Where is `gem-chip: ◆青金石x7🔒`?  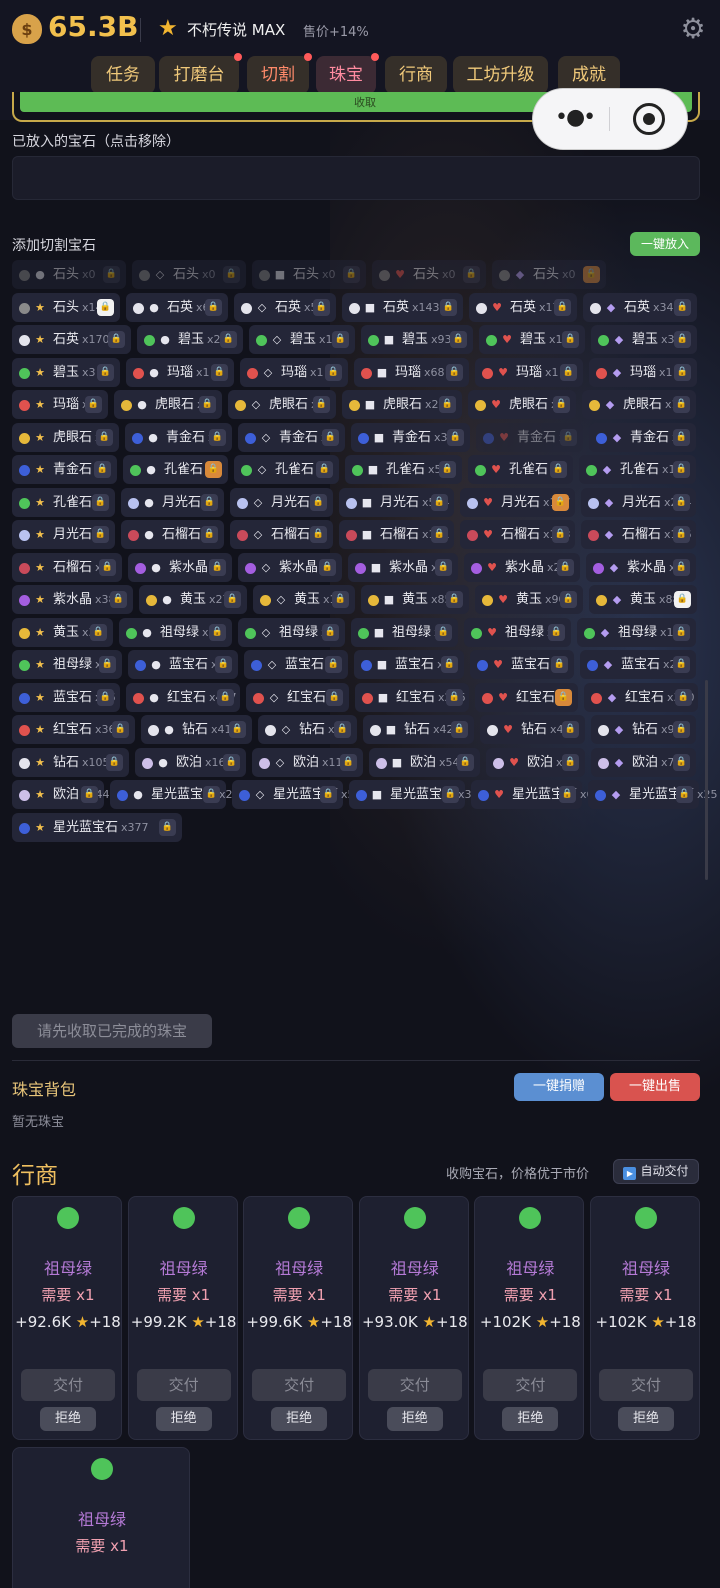 gem-chip: ◆青金石x7🔒 is located at coordinates (642, 437).